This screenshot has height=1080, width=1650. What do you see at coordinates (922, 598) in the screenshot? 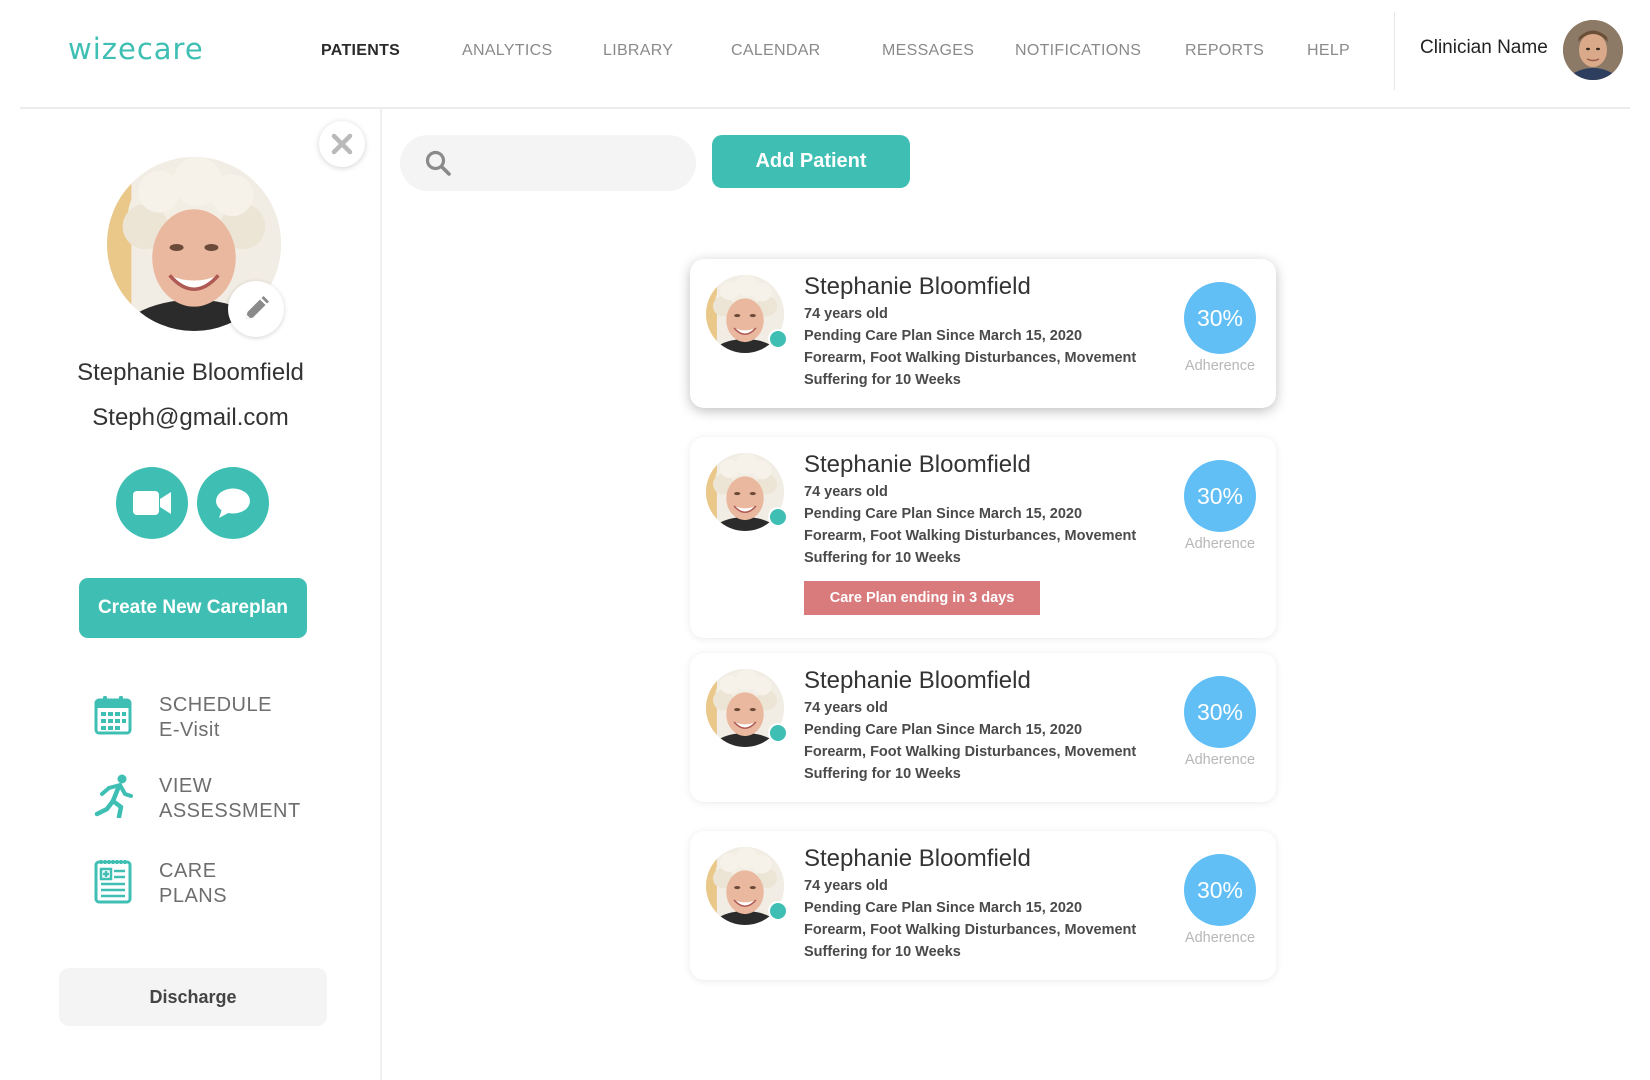
I see `careplan-ending-alert: Care Plan ending in 3 days` at bounding box center [922, 598].